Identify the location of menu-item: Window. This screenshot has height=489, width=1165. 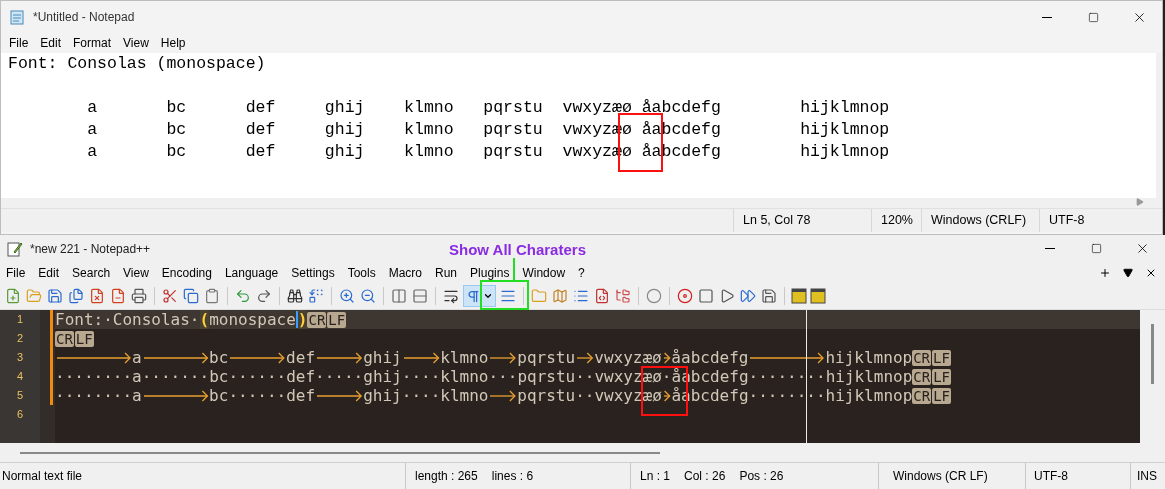
(544, 272).